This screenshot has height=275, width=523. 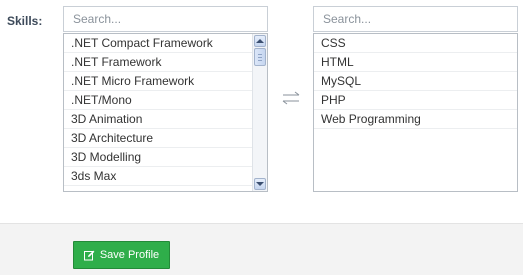 I want to click on list-item: .NET/Mono, so click(x=158, y=100).